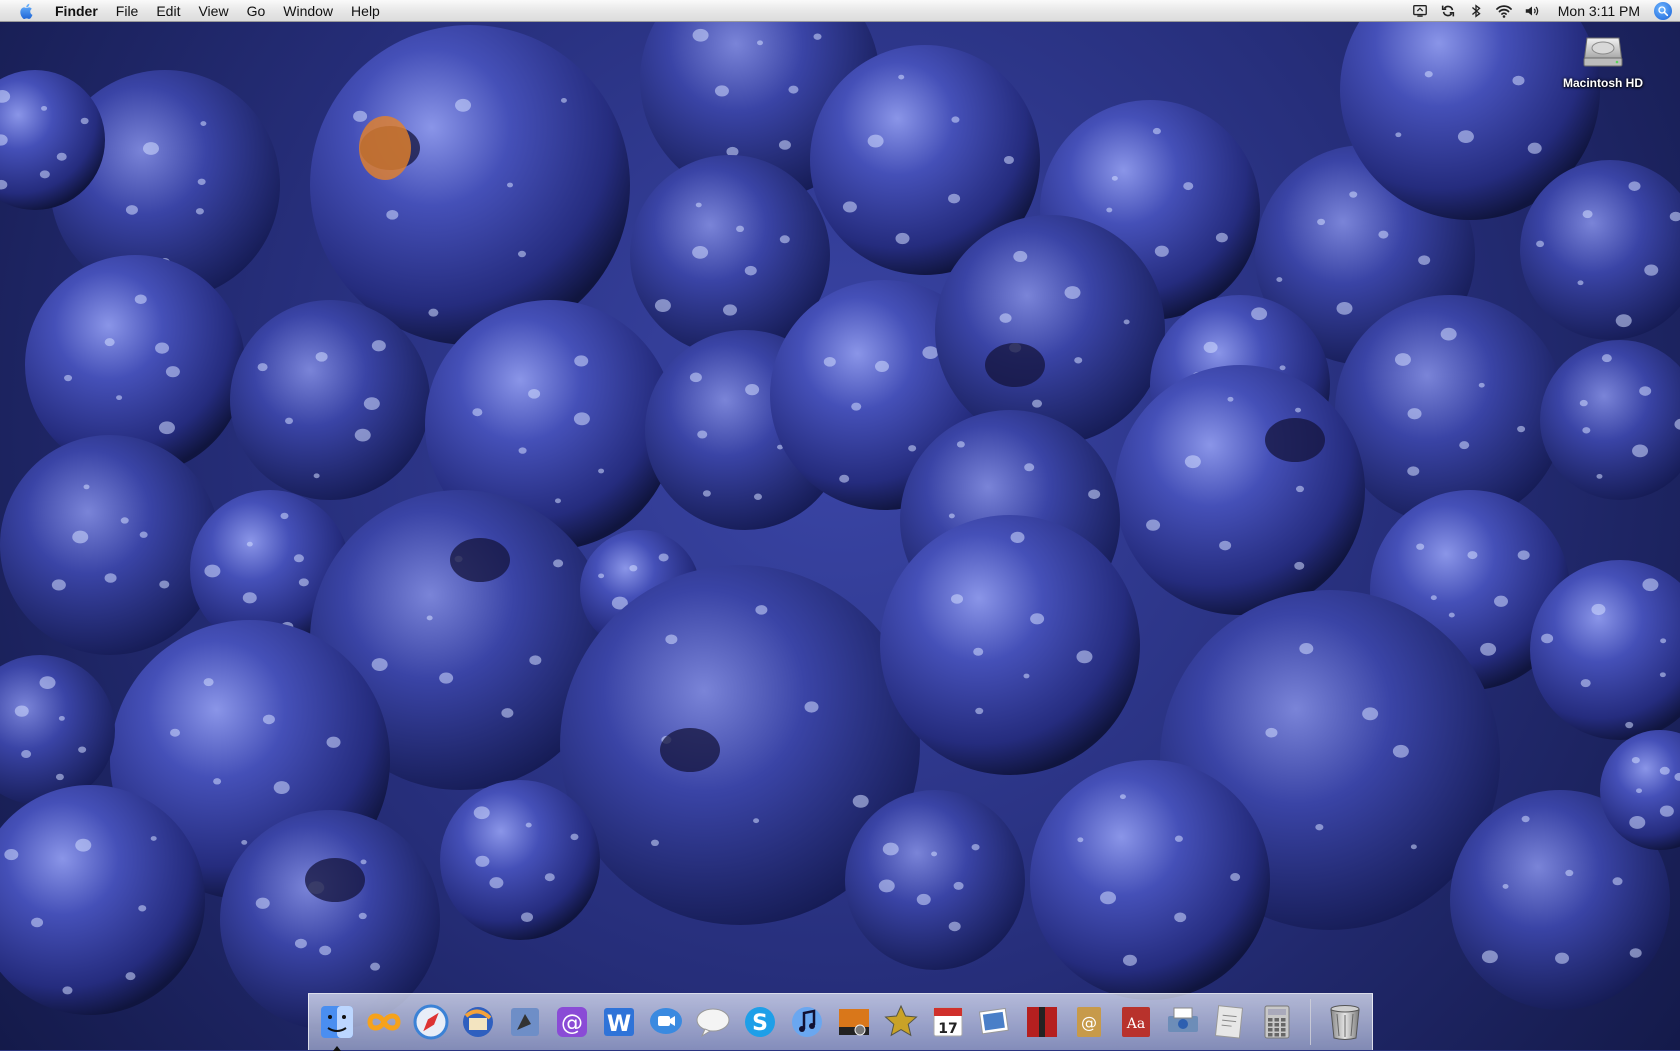  What do you see at coordinates (1345, 1022) in the screenshot?
I see `dock-item-trash` at bounding box center [1345, 1022].